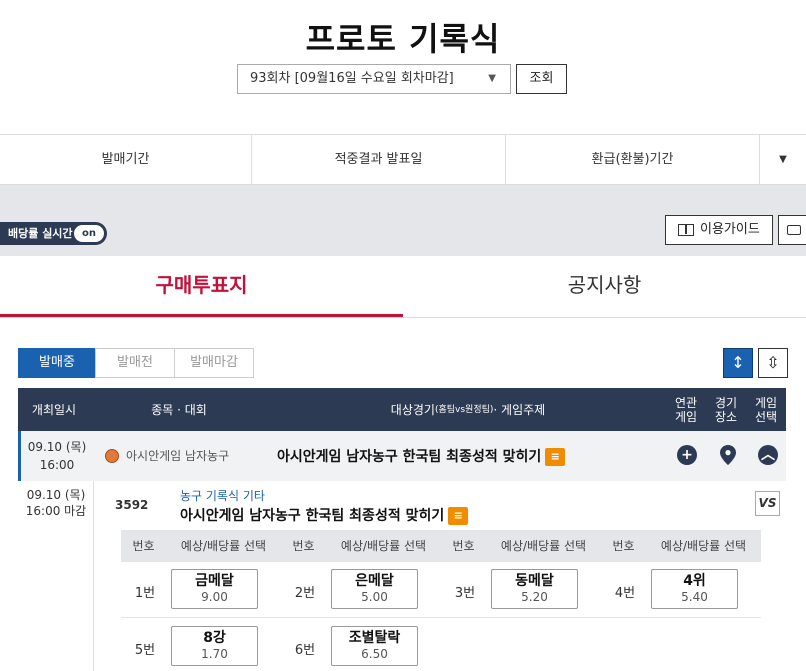  What do you see at coordinates (57, 465) in the screenshot?
I see `game-time: 16:00` at bounding box center [57, 465].